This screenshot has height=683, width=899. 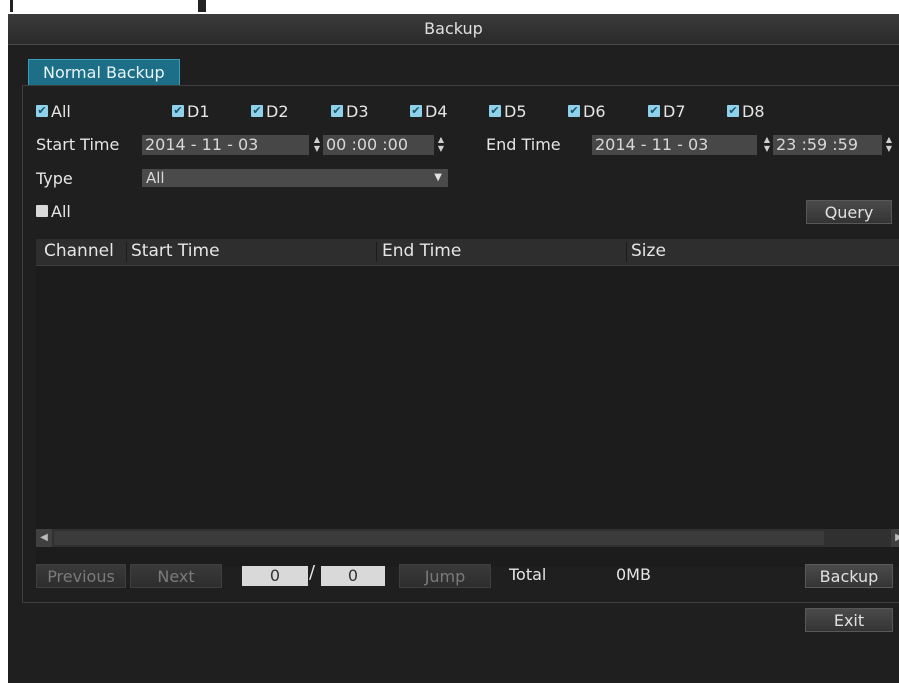 I want to click on channel-label: D3, so click(x=357, y=111).